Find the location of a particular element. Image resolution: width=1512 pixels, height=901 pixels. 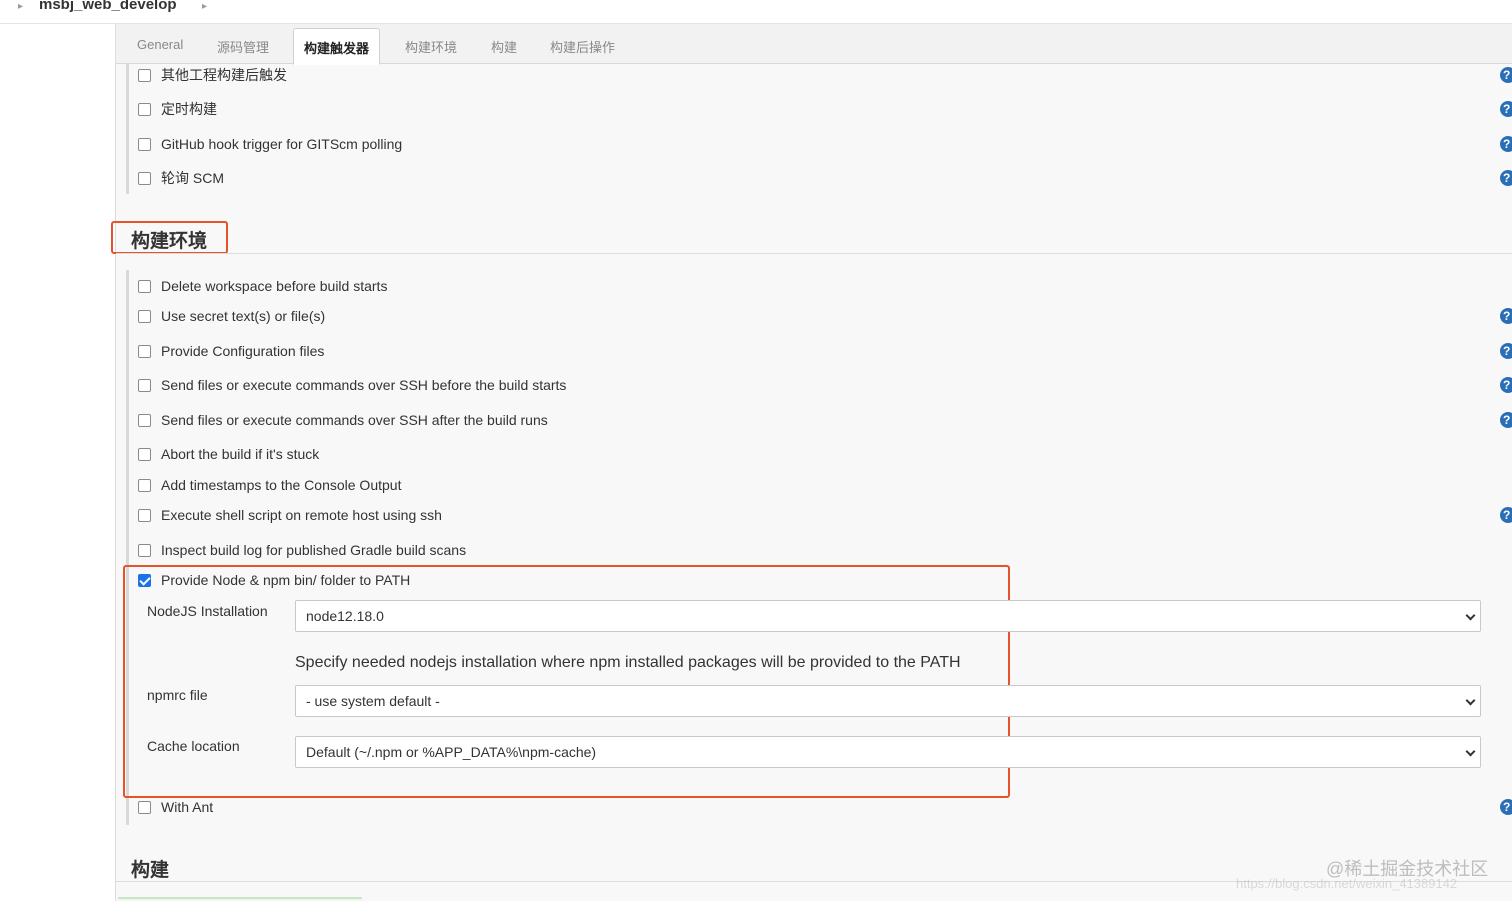

trigger-poll-scm-checkbox is located at coordinates (144, 178).